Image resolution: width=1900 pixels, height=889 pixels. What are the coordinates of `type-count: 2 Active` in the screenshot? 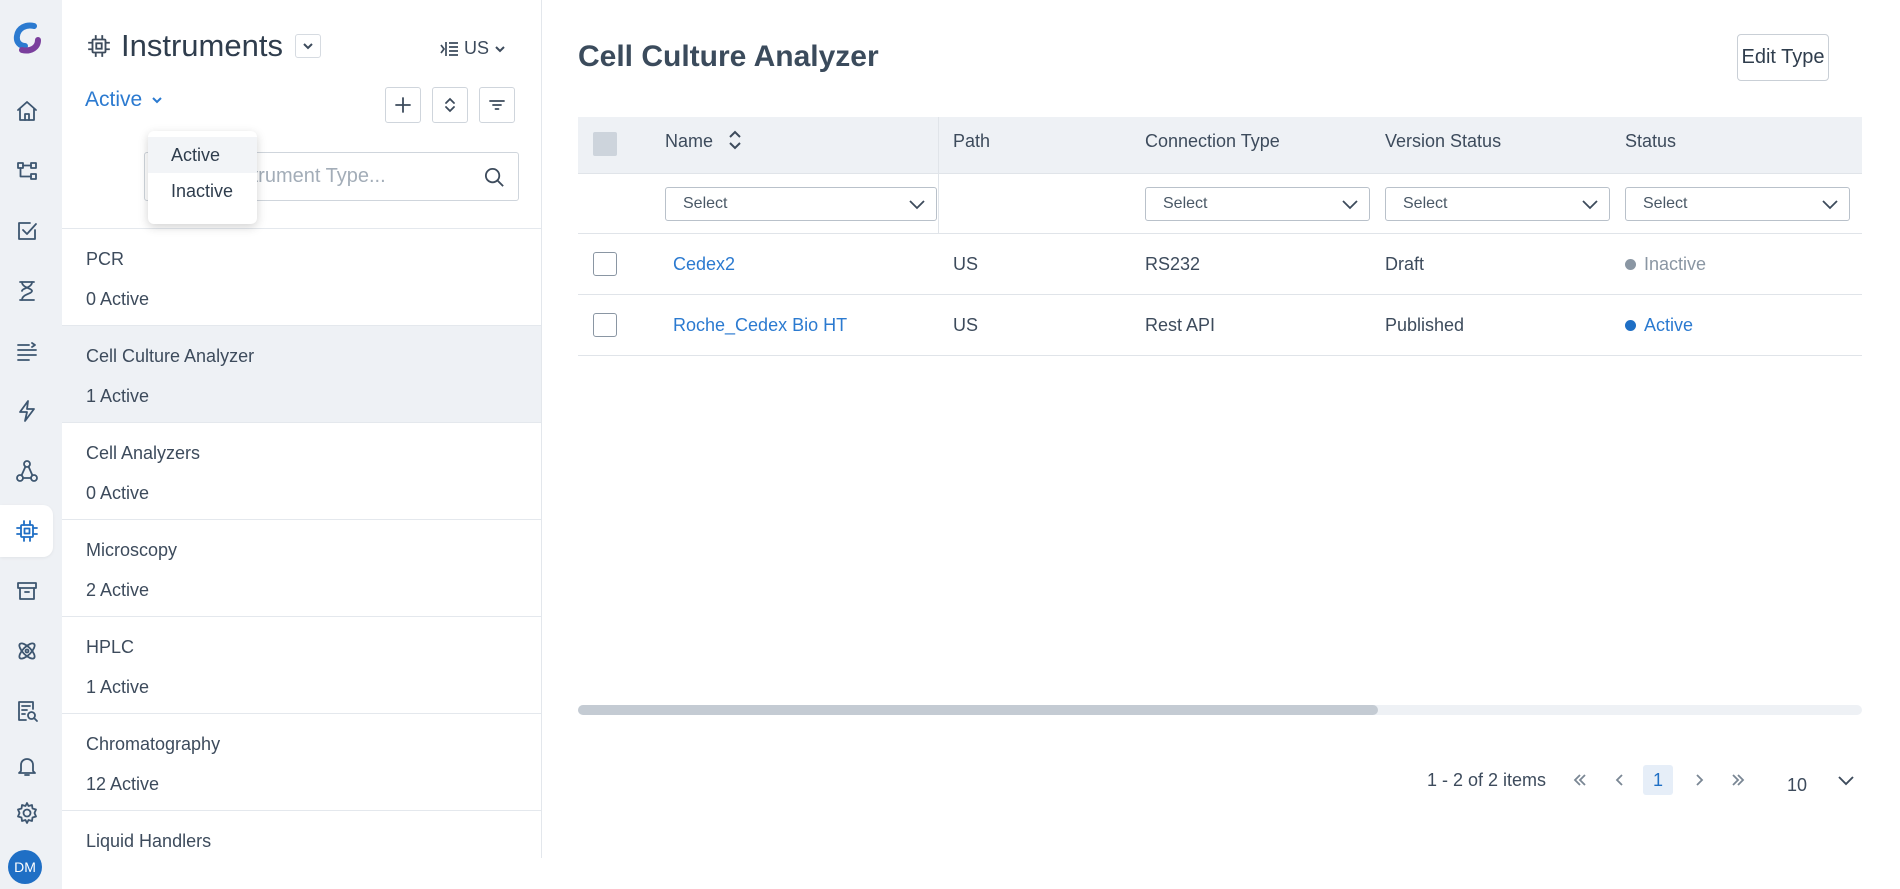 It's located at (118, 590).